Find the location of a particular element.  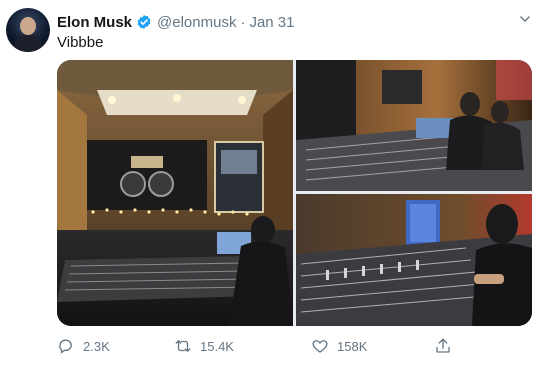

reply-icon is located at coordinates (65, 346).